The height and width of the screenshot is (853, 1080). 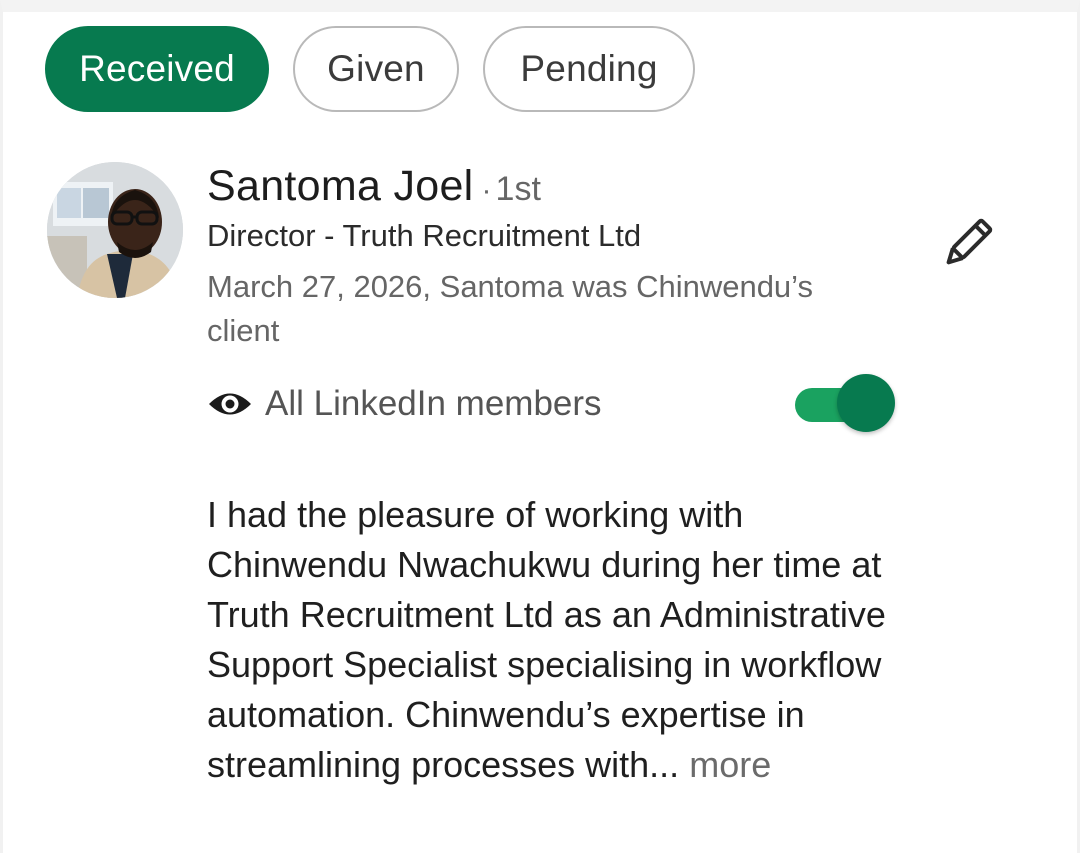 I want to click on edit-button, so click(x=967, y=244).